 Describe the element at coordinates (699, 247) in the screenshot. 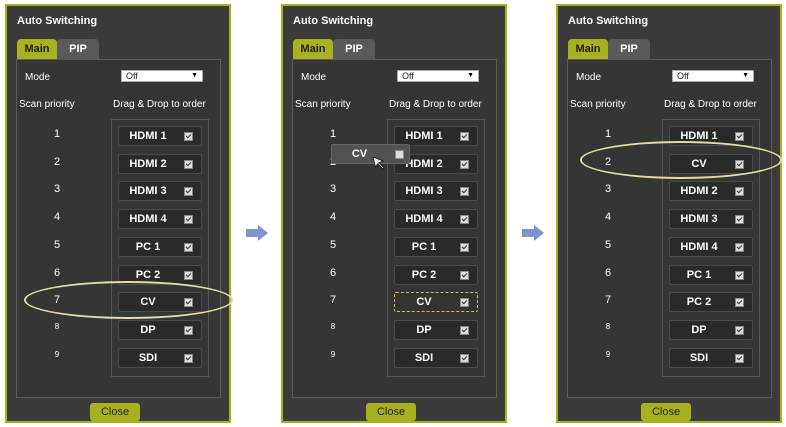

I see `source-label: HDMI 4` at that location.